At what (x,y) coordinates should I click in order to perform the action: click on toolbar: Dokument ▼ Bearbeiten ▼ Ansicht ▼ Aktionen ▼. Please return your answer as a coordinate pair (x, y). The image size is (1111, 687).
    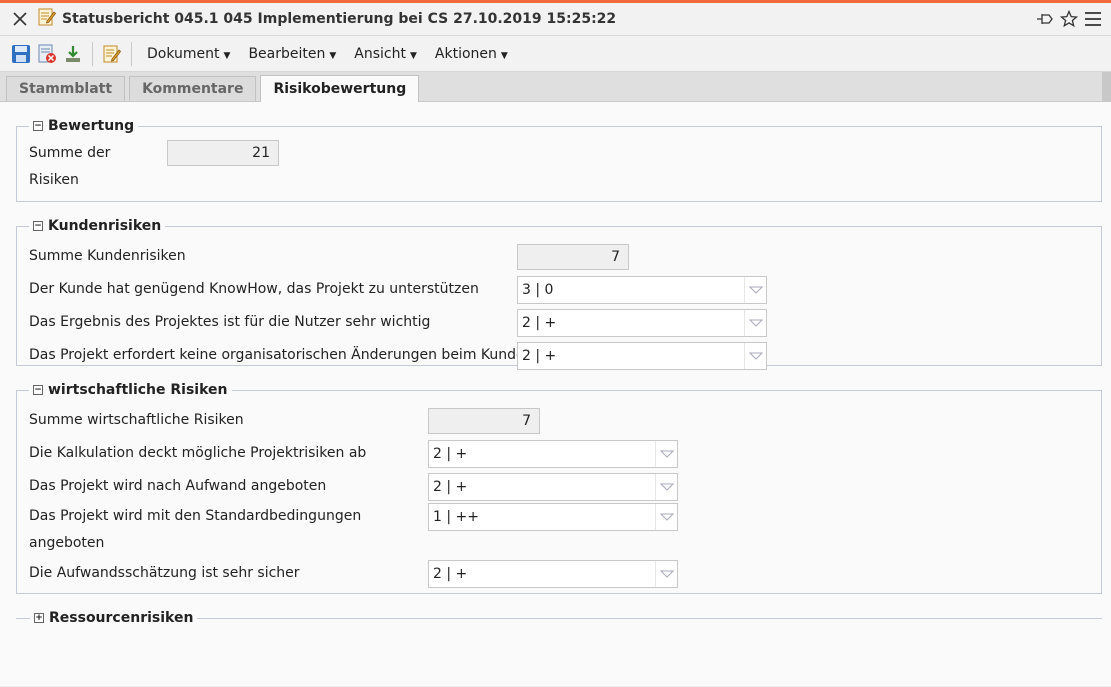
    Looking at the image, I should click on (555, 54).